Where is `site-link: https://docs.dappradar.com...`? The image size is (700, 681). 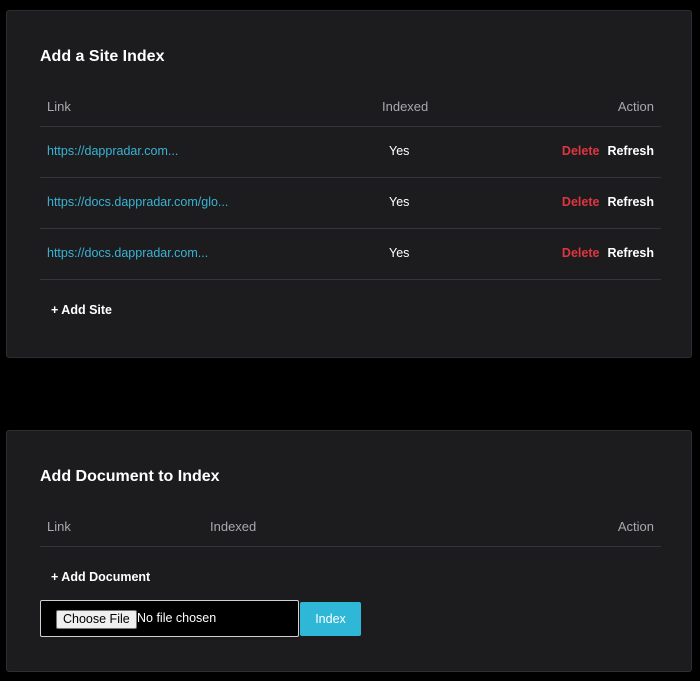
site-link: https://docs.dappradar.com... is located at coordinates (127, 253).